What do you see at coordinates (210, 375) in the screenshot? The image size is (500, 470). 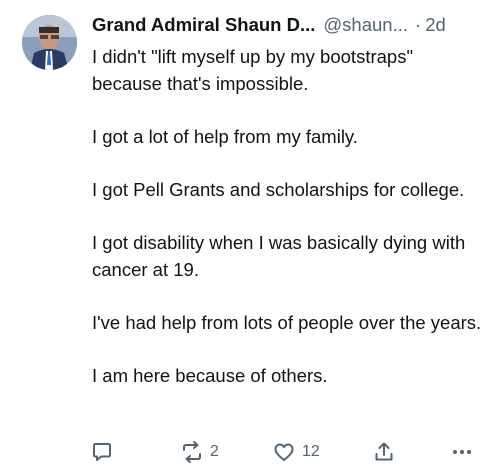 I see `tweet-paragraph: I am here because of others.` at bounding box center [210, 375].